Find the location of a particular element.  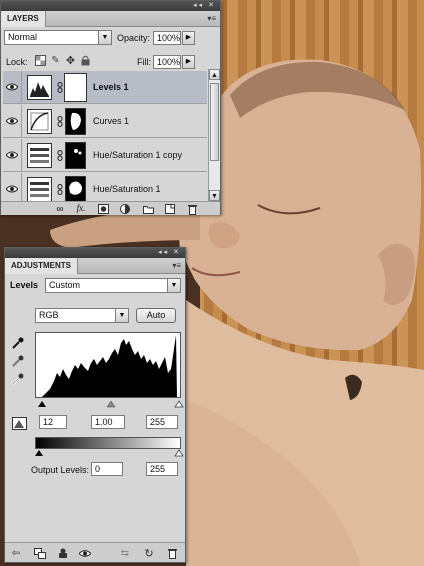

output-levels-slider is located at coordinates (110, 453).